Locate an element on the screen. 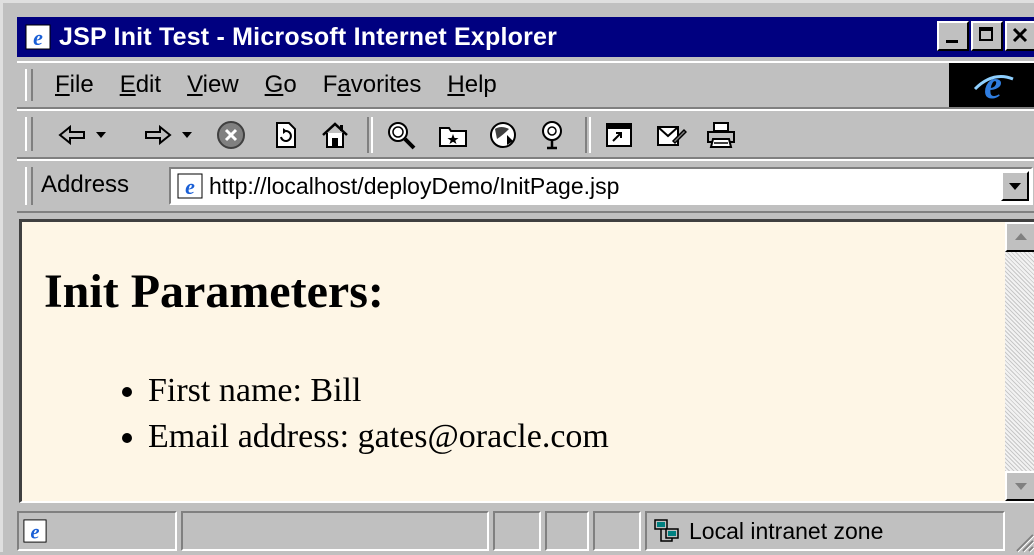  back-icon is located at coordinates (82, 135).